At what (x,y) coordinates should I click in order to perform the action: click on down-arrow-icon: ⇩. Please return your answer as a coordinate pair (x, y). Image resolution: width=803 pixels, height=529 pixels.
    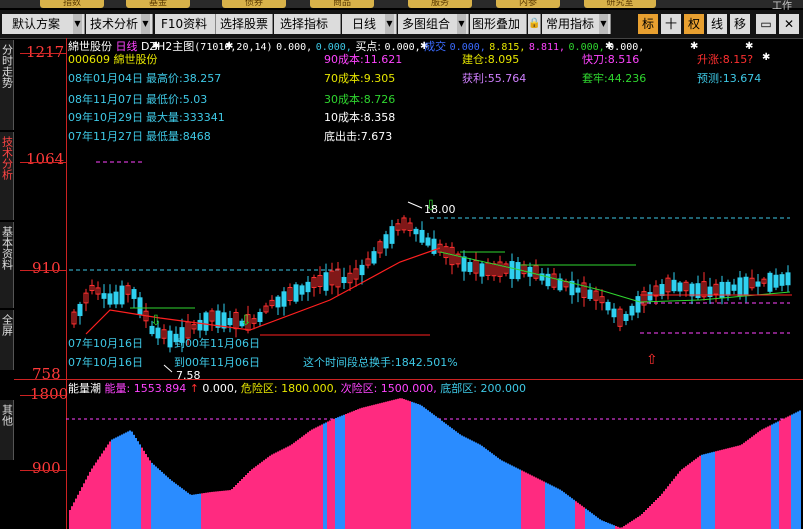
    Looking at the image, I should click on (246, 321).